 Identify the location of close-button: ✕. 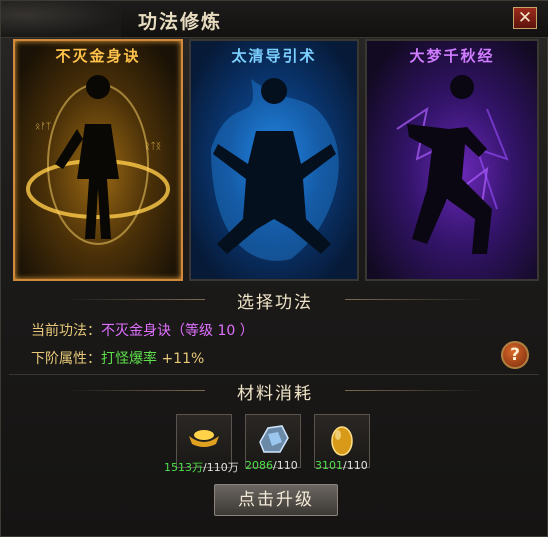
(525, 18).